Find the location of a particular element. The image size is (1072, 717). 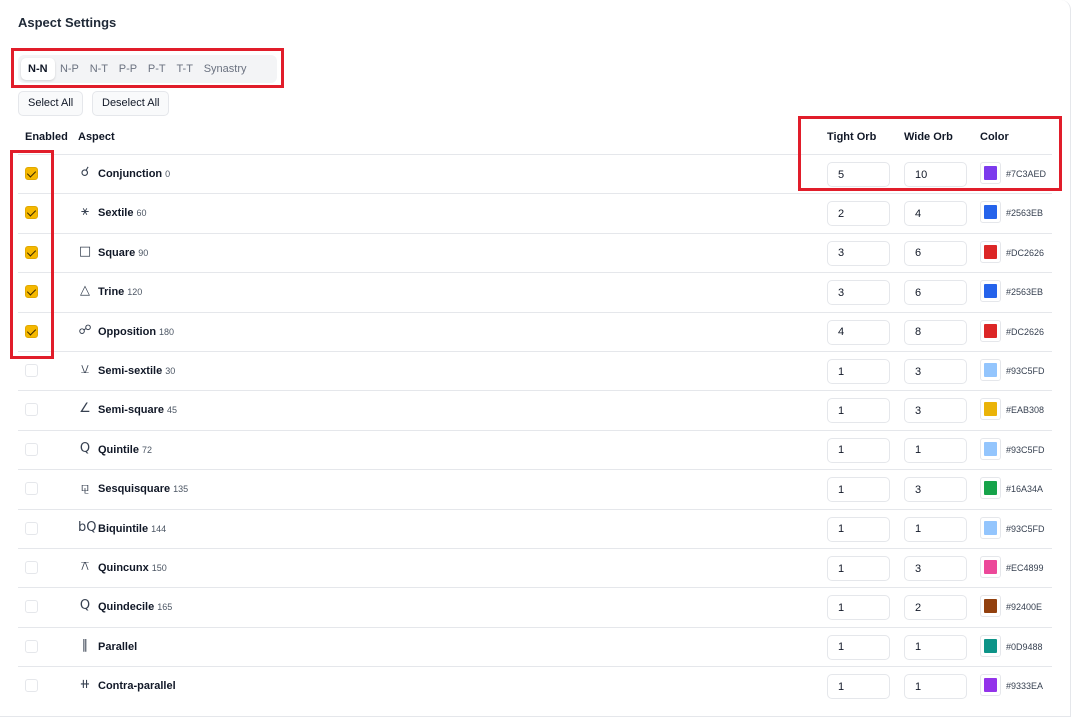

aspect-name: Quincunx 150 is located at coordinates (132, 568).